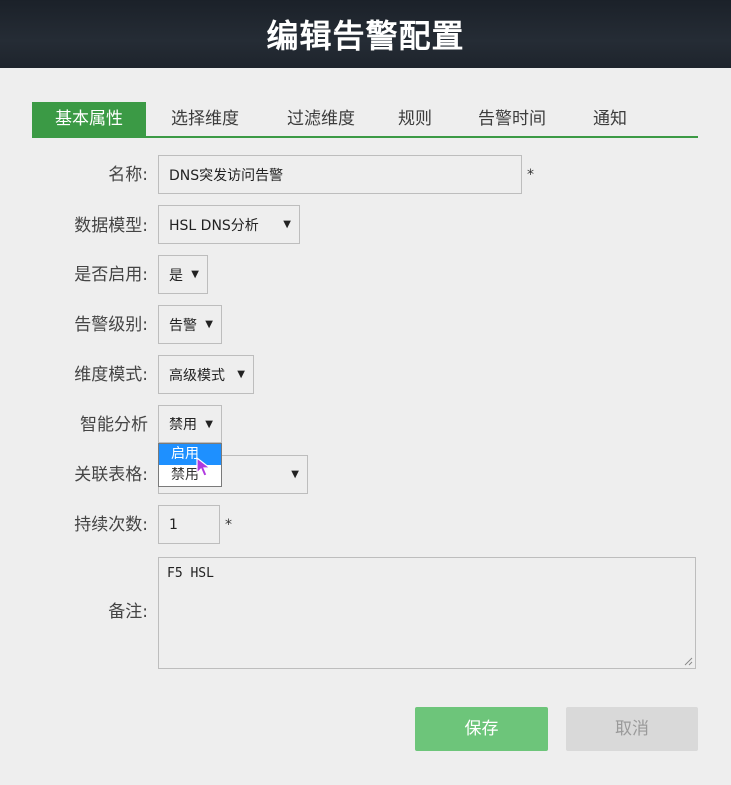  What do you see at coordinates (415, 119) in the screenshot?
I see `tab-rules: 规则` at bounding box center [415, 119].